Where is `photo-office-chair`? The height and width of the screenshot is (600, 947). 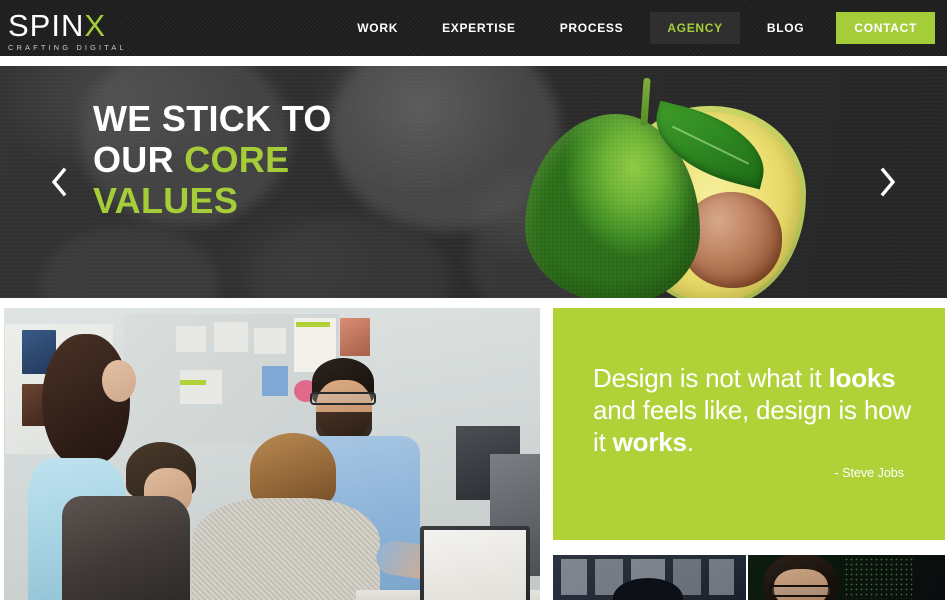
photo-office-chair is located at coordinates (126, 548).